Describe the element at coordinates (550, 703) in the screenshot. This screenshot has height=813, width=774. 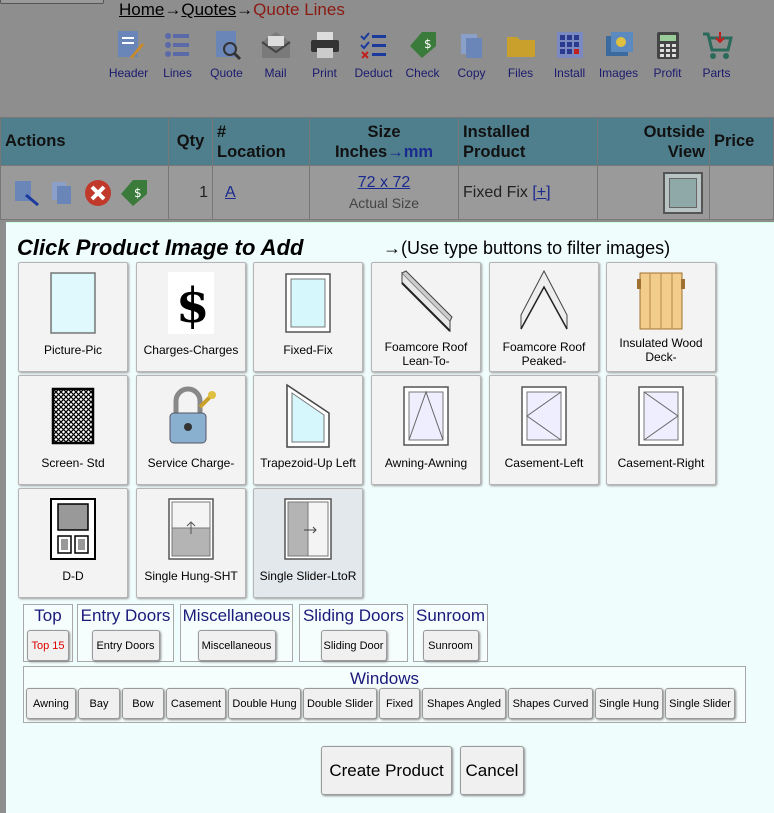
I see `filter-shapes-curved-button: Shapes Curved` at that location.